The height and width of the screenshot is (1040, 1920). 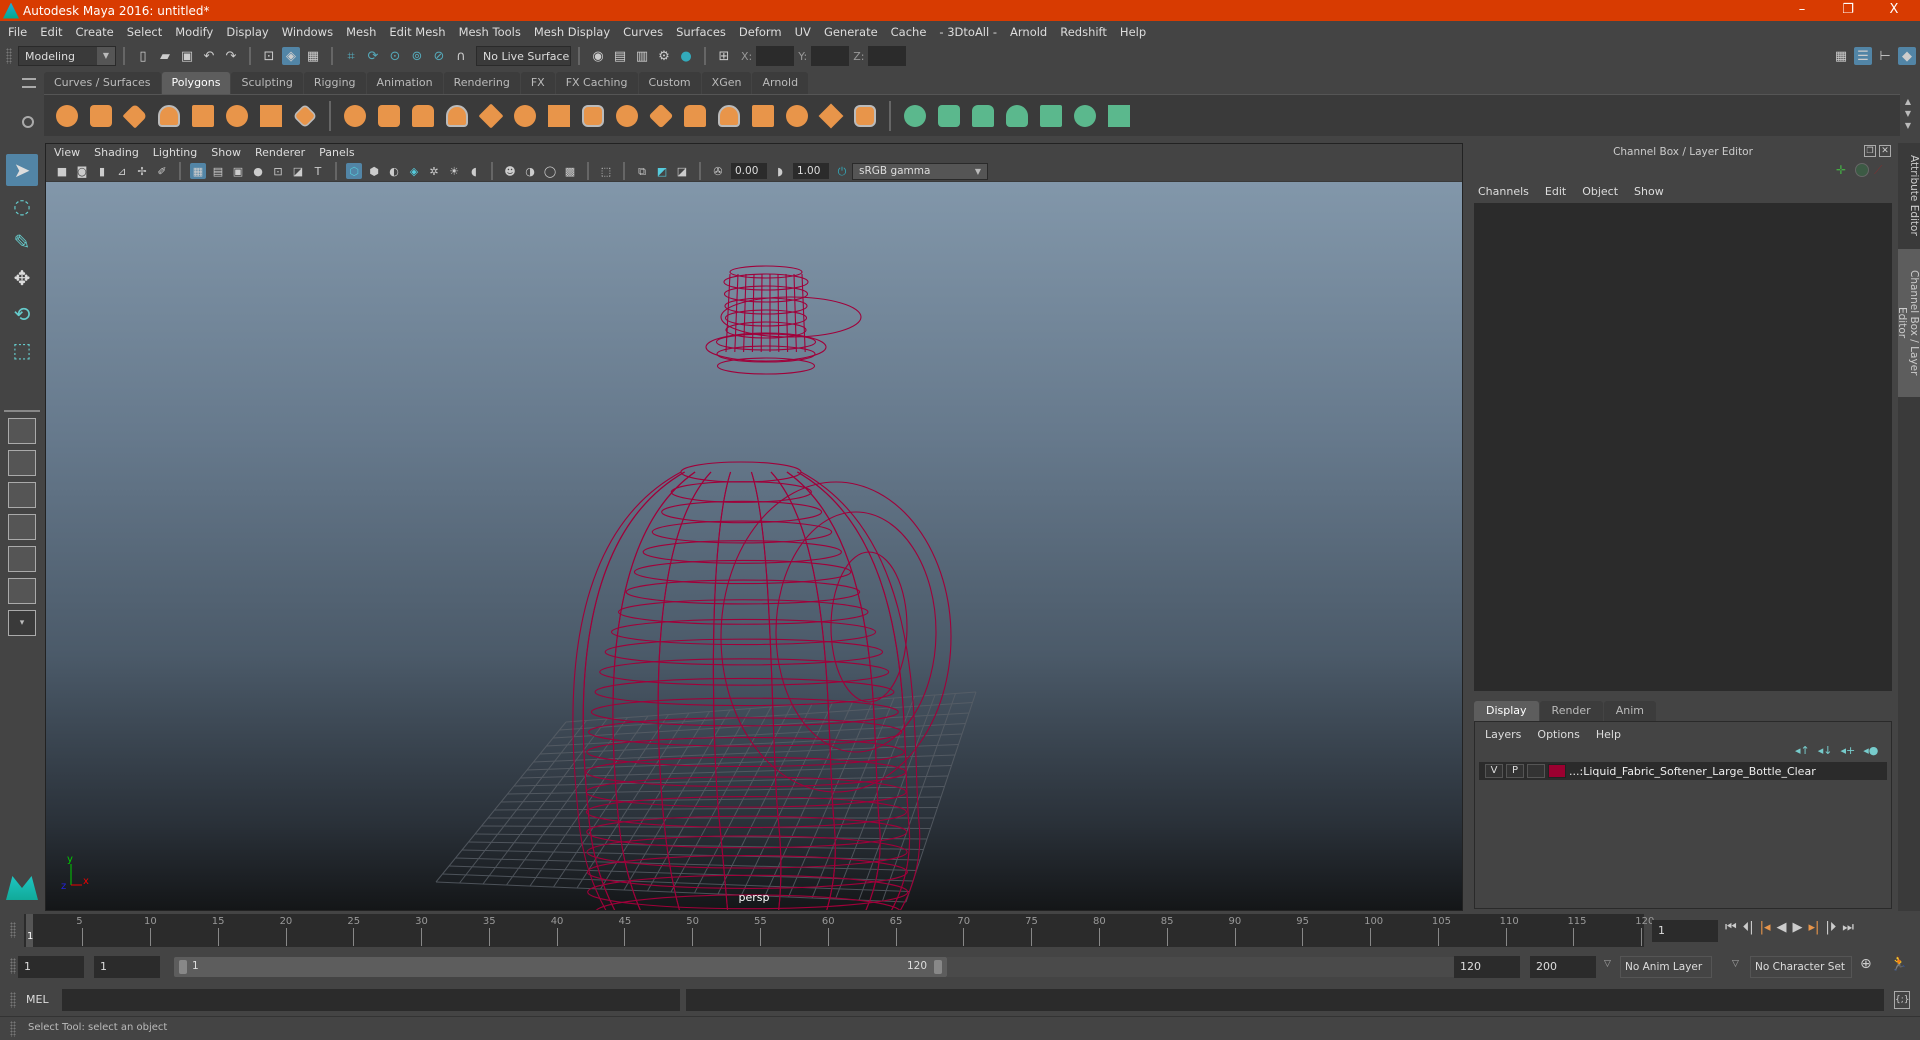 What do you see at coordinates (13, 930) in the screenshot?
I see `grip-handle` at bounding box center [13, 930].